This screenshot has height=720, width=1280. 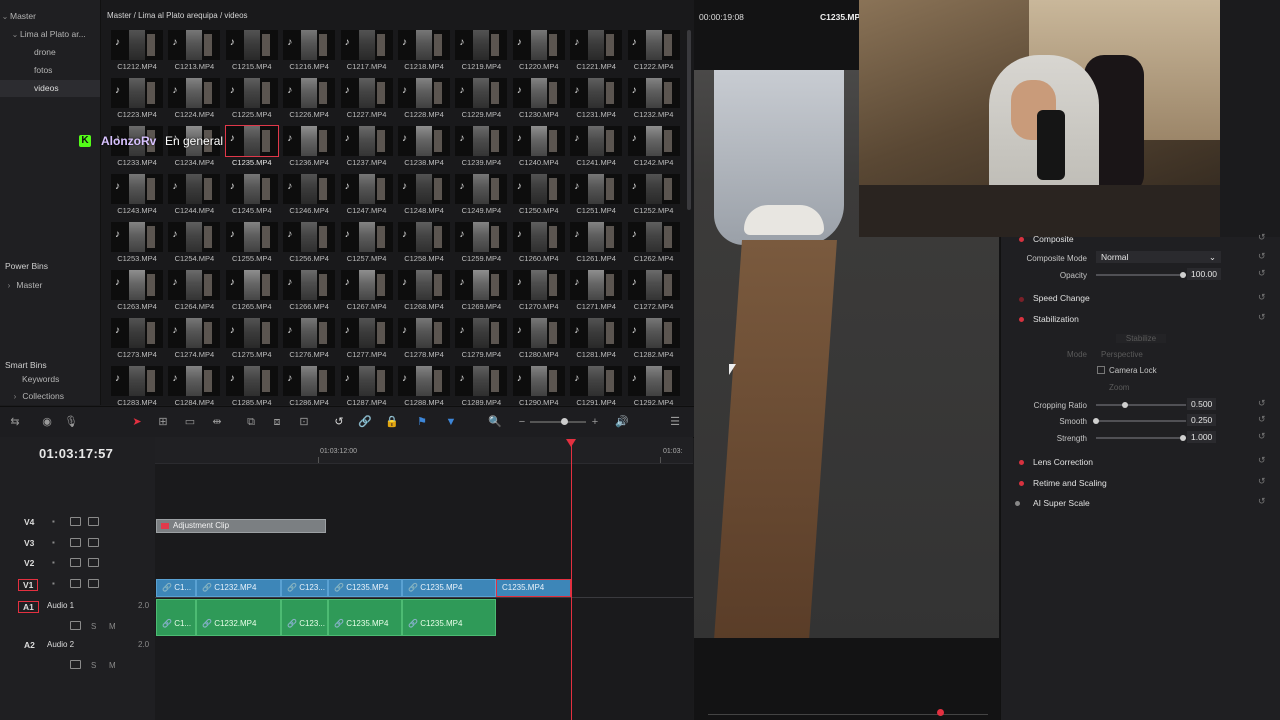 I want to click on overwrite-clip-icon: ⧈, so click(x=277, y=422).